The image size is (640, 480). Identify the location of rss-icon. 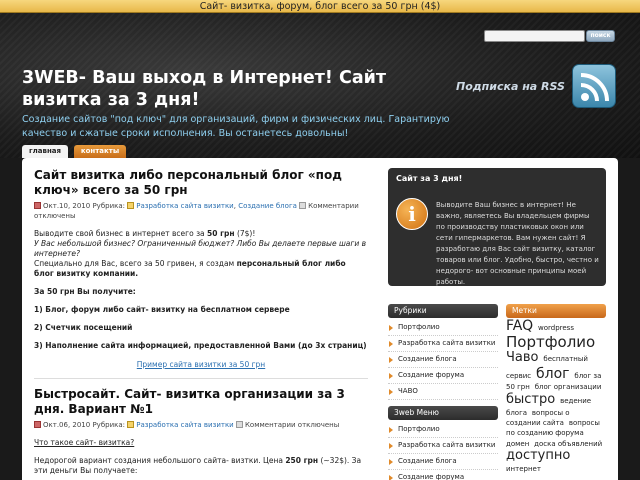
(594, 86).